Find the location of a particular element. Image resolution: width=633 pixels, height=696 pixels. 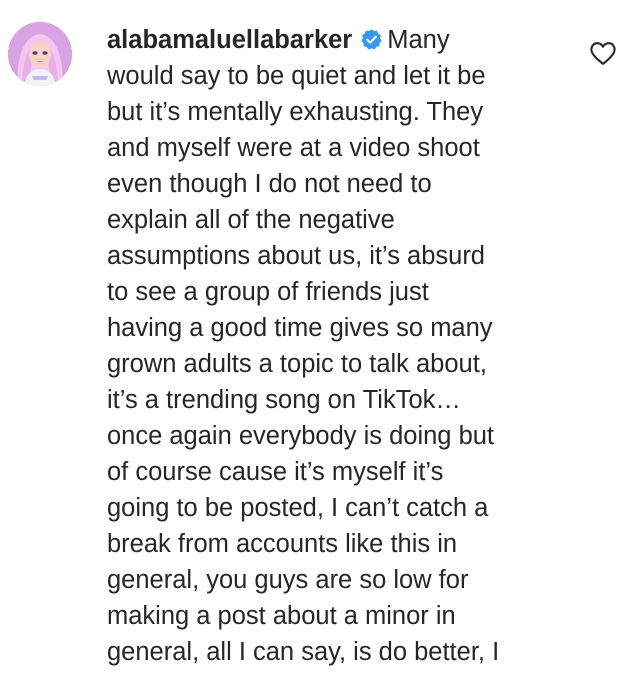

avatar is located at coordinates (40, 54).